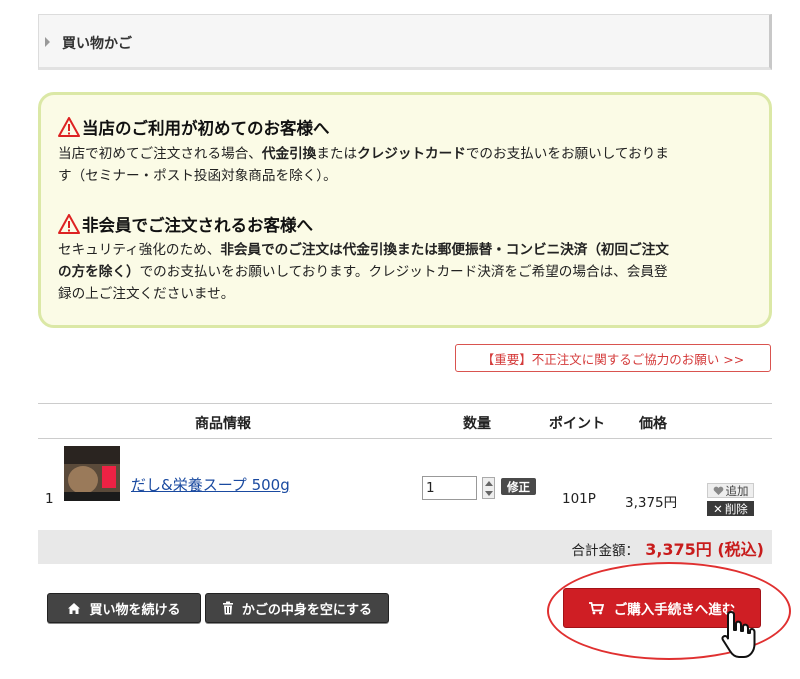 The height and width of the screenshot is (679, 800). What do you see at coordinates (124, 608) in the screenshot?
I see `continue-shopping-button: 買い物を続ける` at bounding box center [124, 608].